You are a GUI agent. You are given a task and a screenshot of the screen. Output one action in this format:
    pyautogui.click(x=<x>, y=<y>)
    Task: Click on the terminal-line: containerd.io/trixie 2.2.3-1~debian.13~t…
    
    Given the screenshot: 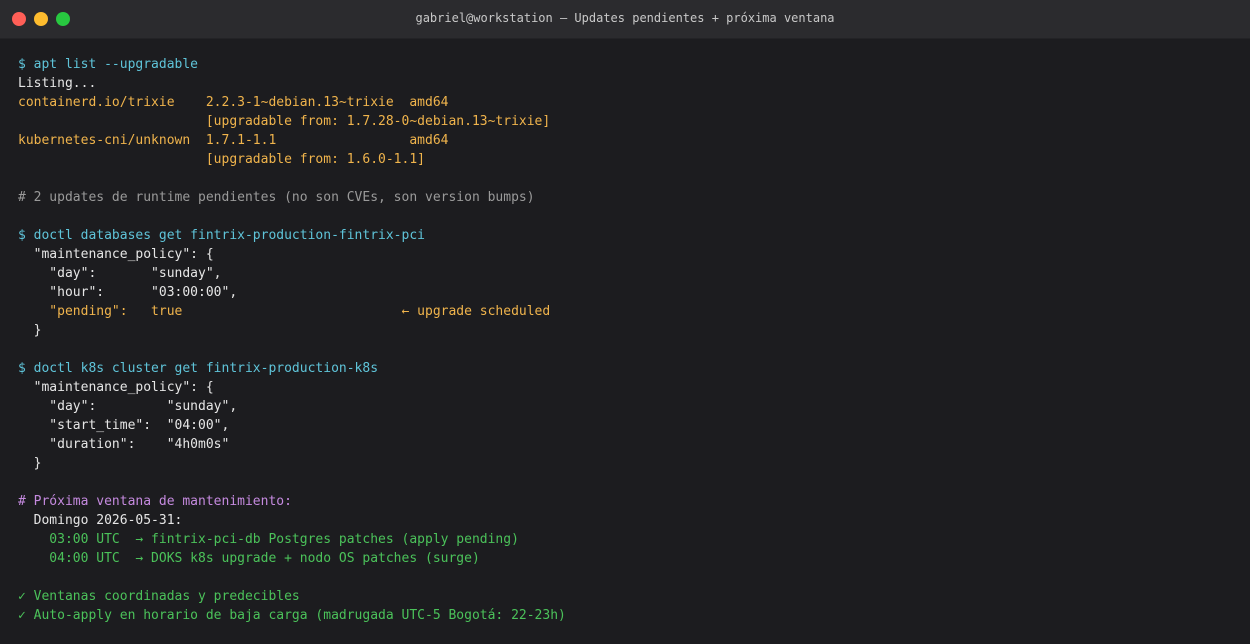 What is the action you would take?
    pyautogui.click(x=233, y=102)
    